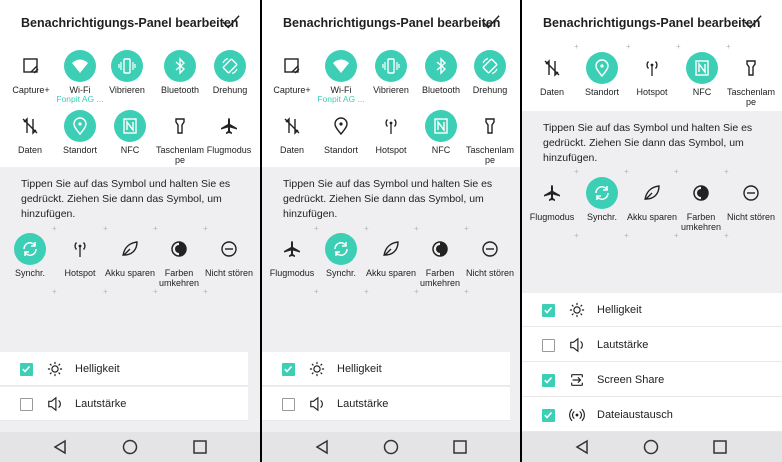  What do you see at coordinates (652, 380) in the screenshot?
I see `slider-row-screen-share: Screen Share` at bounding box center [652, 380].